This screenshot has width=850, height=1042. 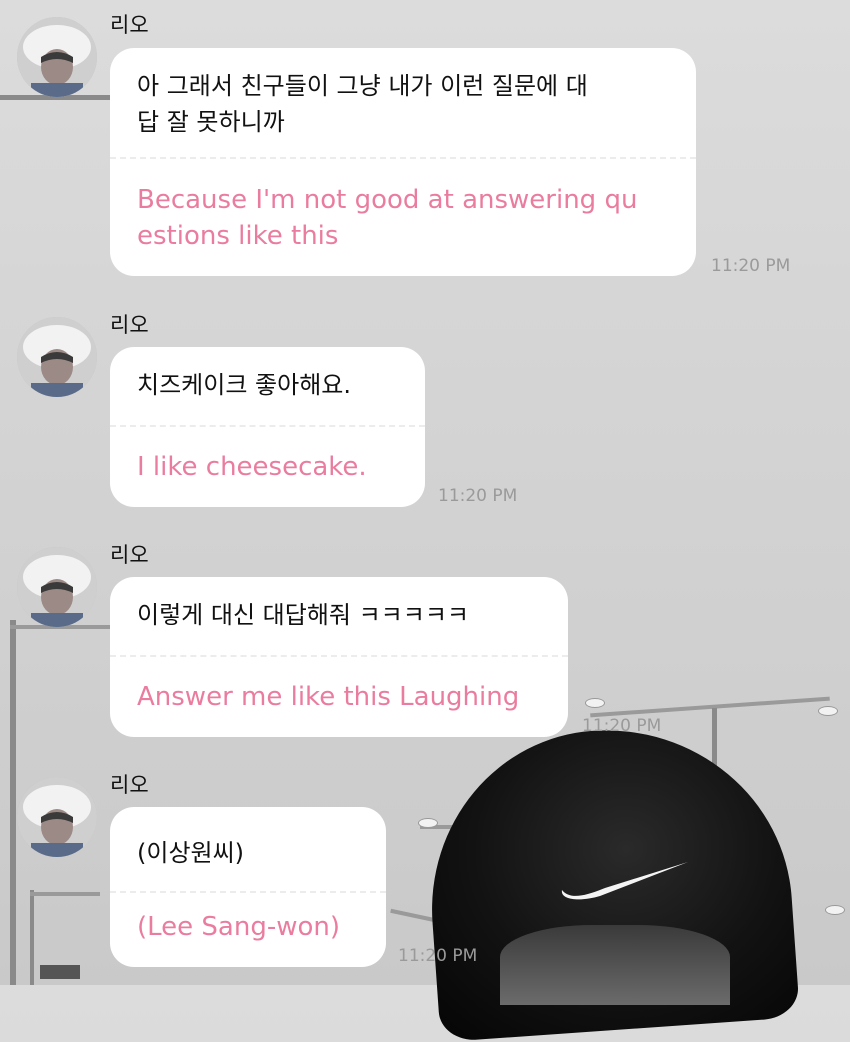 What do you see at coordinates (252, 467) in the screenshot?
I see `translation-text: I like cheesecake.` at bounding box center [252, 467].